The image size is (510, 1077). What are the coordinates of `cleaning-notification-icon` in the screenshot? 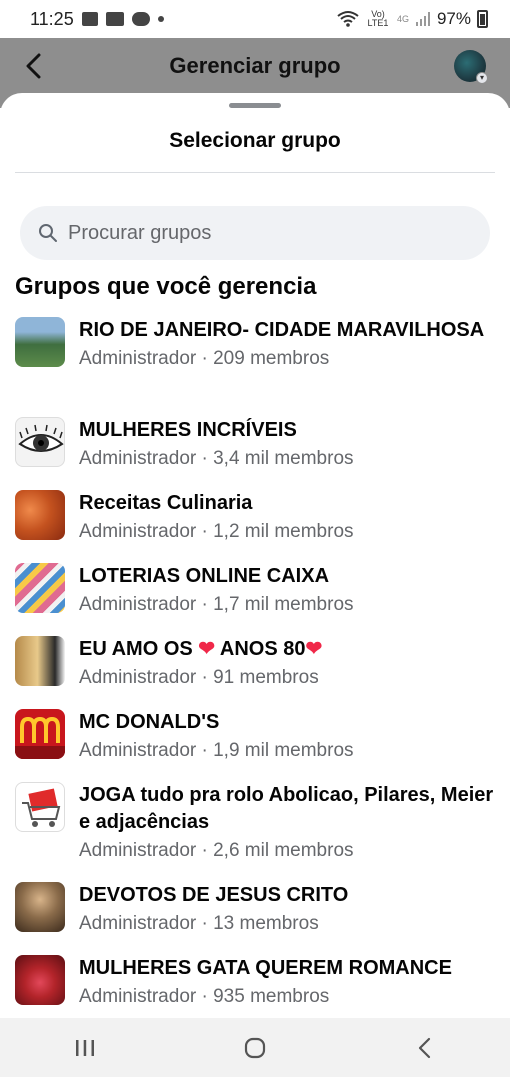 It's located at (114, 19).